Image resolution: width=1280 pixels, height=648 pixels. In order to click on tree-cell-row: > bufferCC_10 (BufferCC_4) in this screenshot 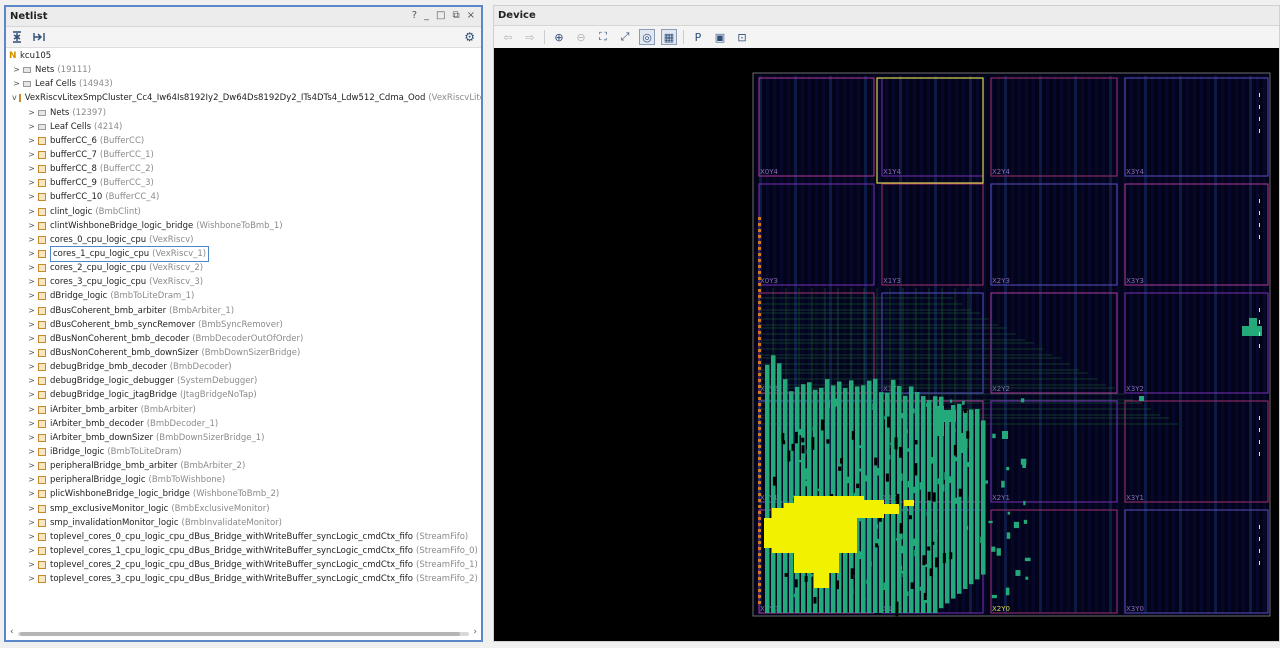, I will do `click(243, 197)`.